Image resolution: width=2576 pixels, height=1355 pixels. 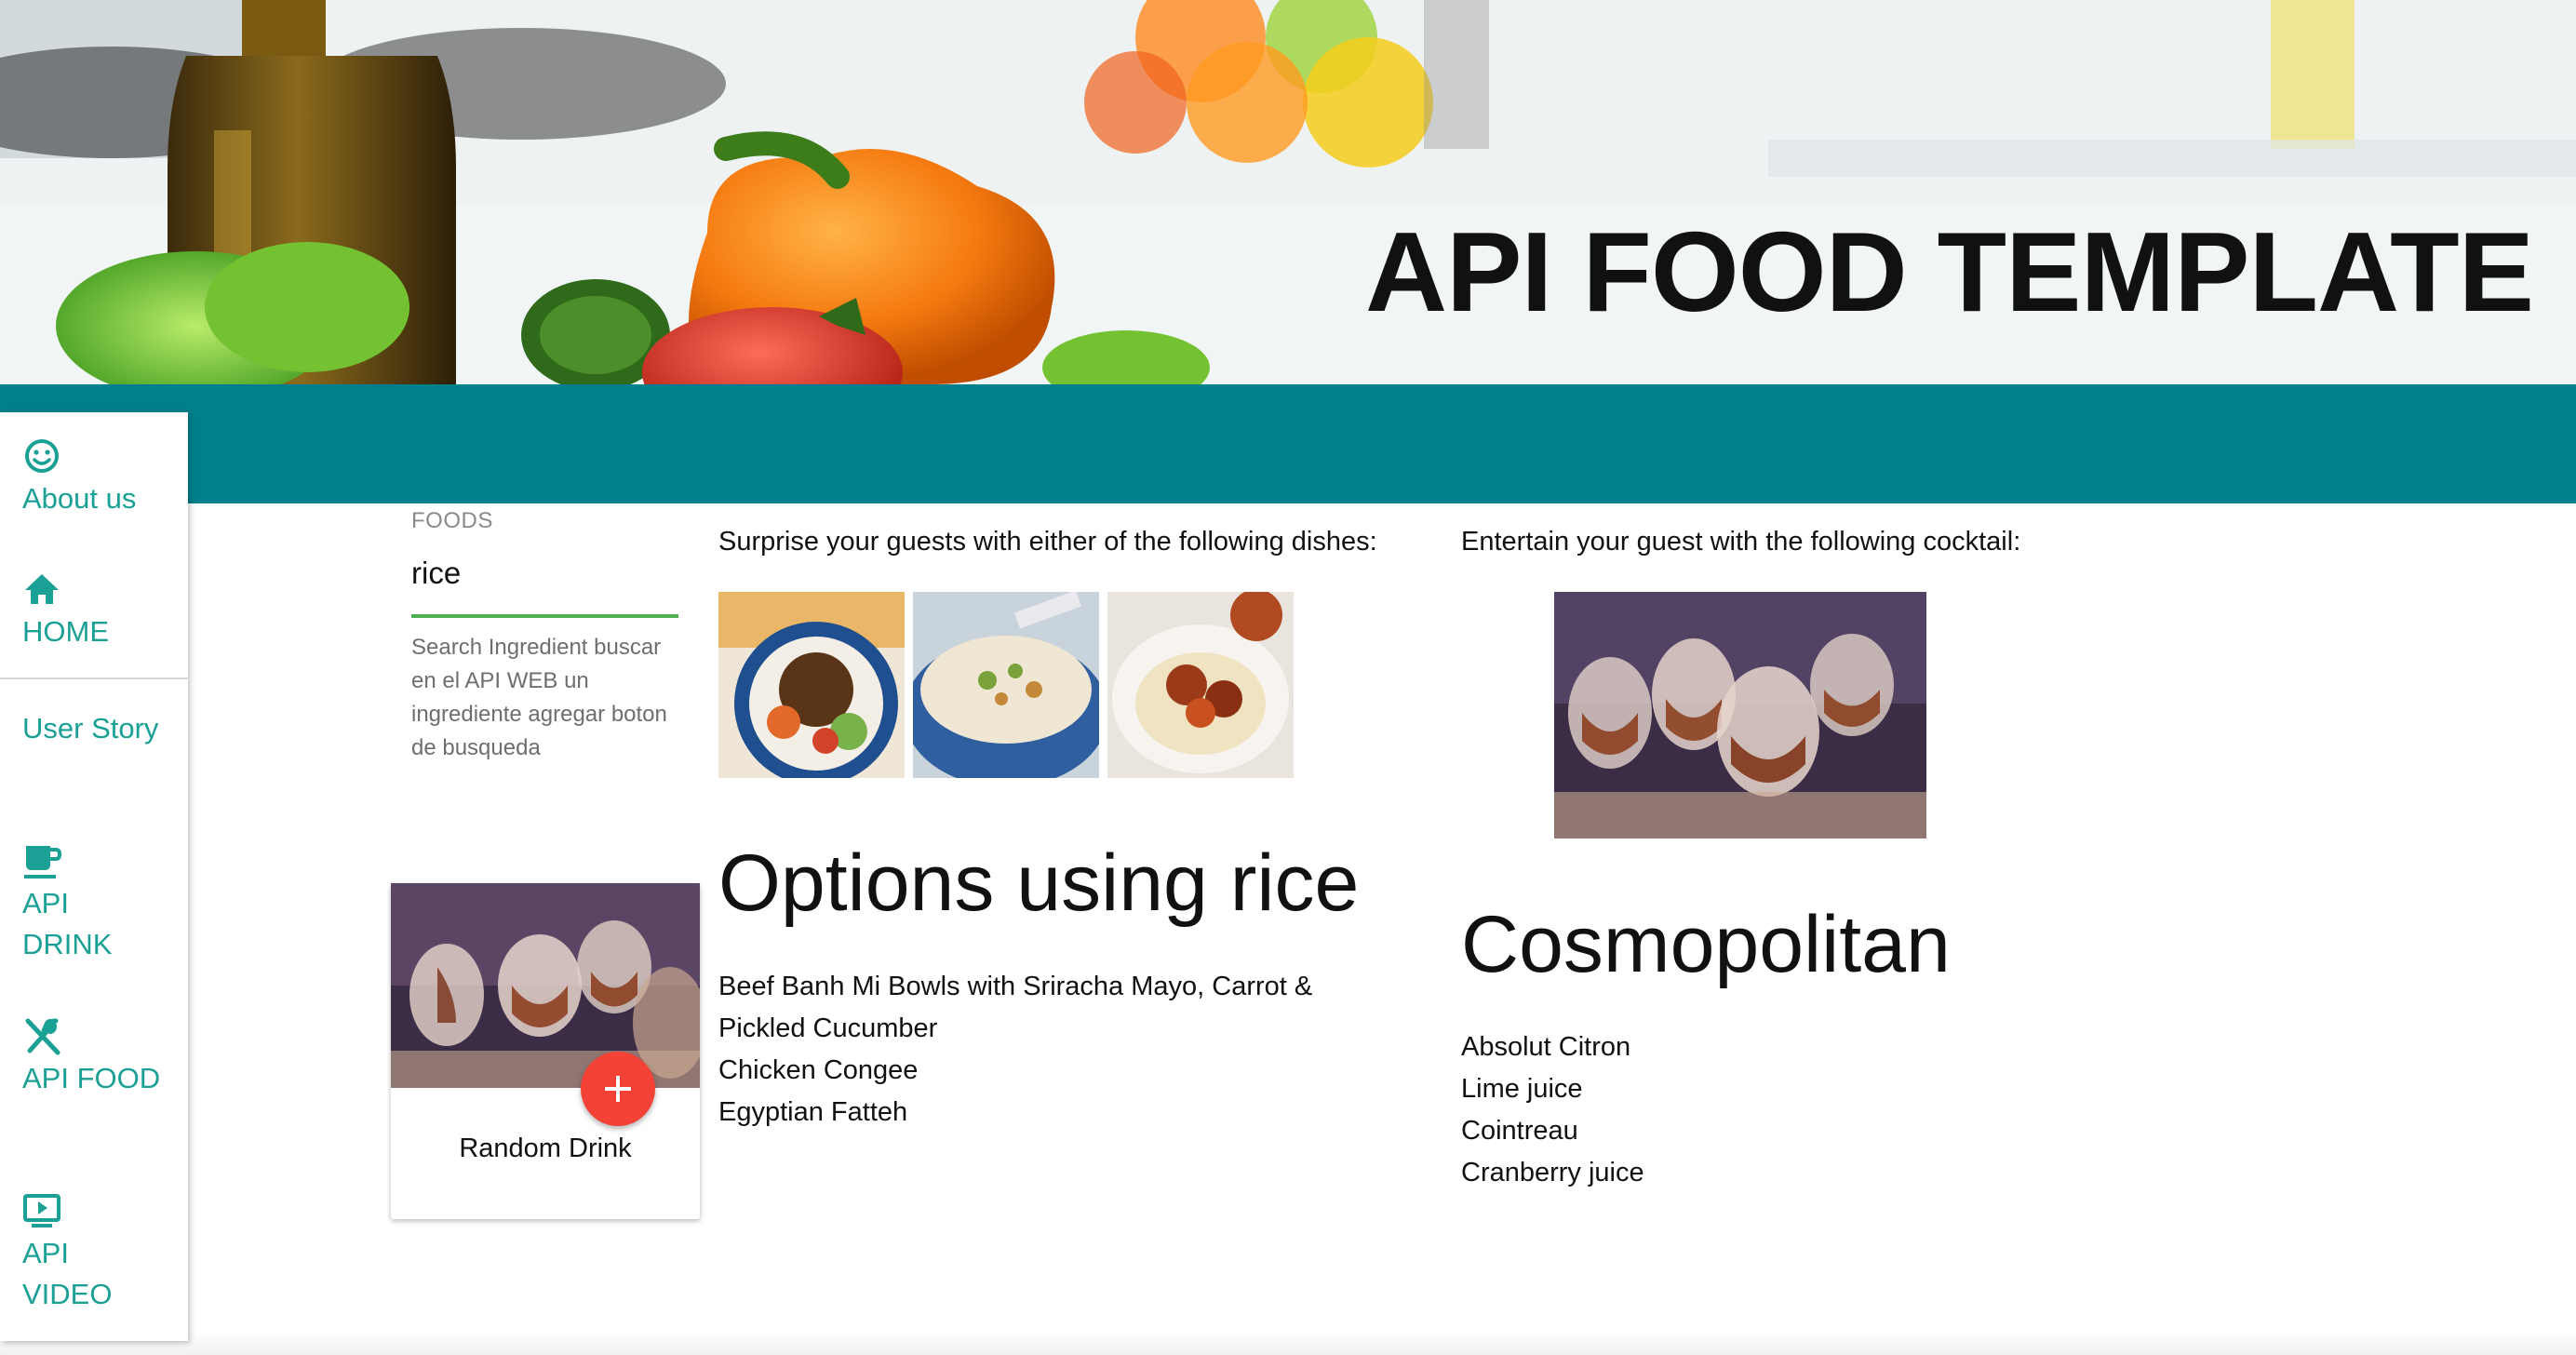 What do you see at coordinates (1288, 1343) in the screenshot?
I see `page-footer-shade` at bounding box center [1288, 1343].